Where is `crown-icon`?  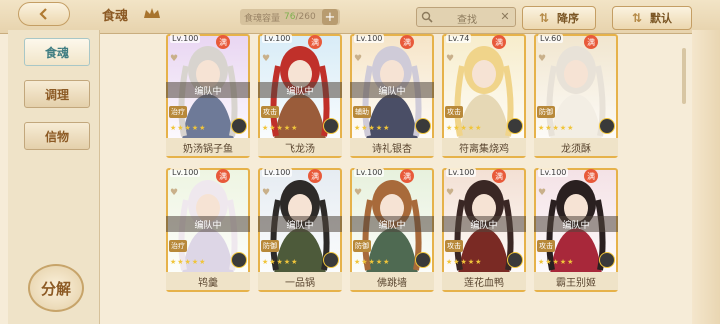 crown-icon is located at coordinates (152, 13).